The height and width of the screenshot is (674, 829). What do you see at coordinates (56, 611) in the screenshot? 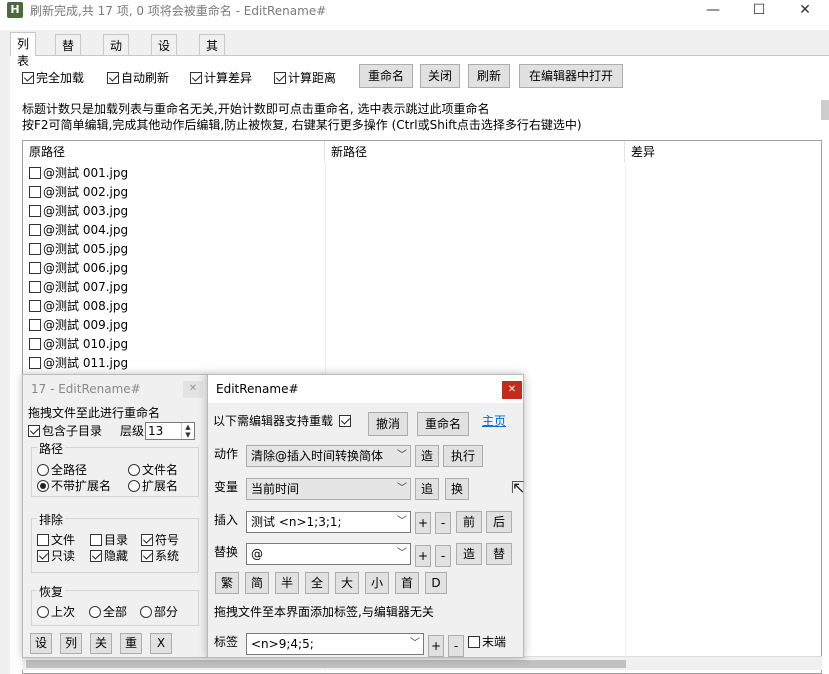
I see `radio-restore-last: 上次` at bounding box center [56, 611].